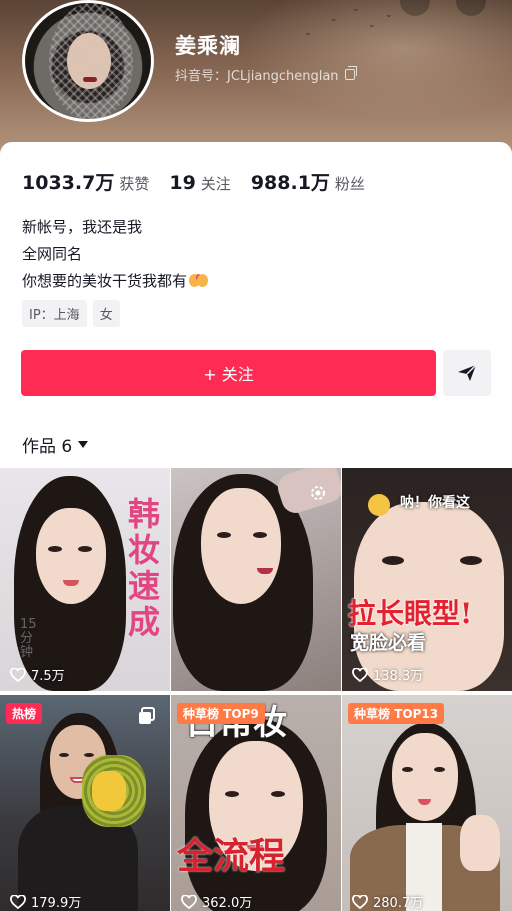 This screenshot has width=512, height=911. I want to click on followers-count: 988.1万, so click(290, 181).